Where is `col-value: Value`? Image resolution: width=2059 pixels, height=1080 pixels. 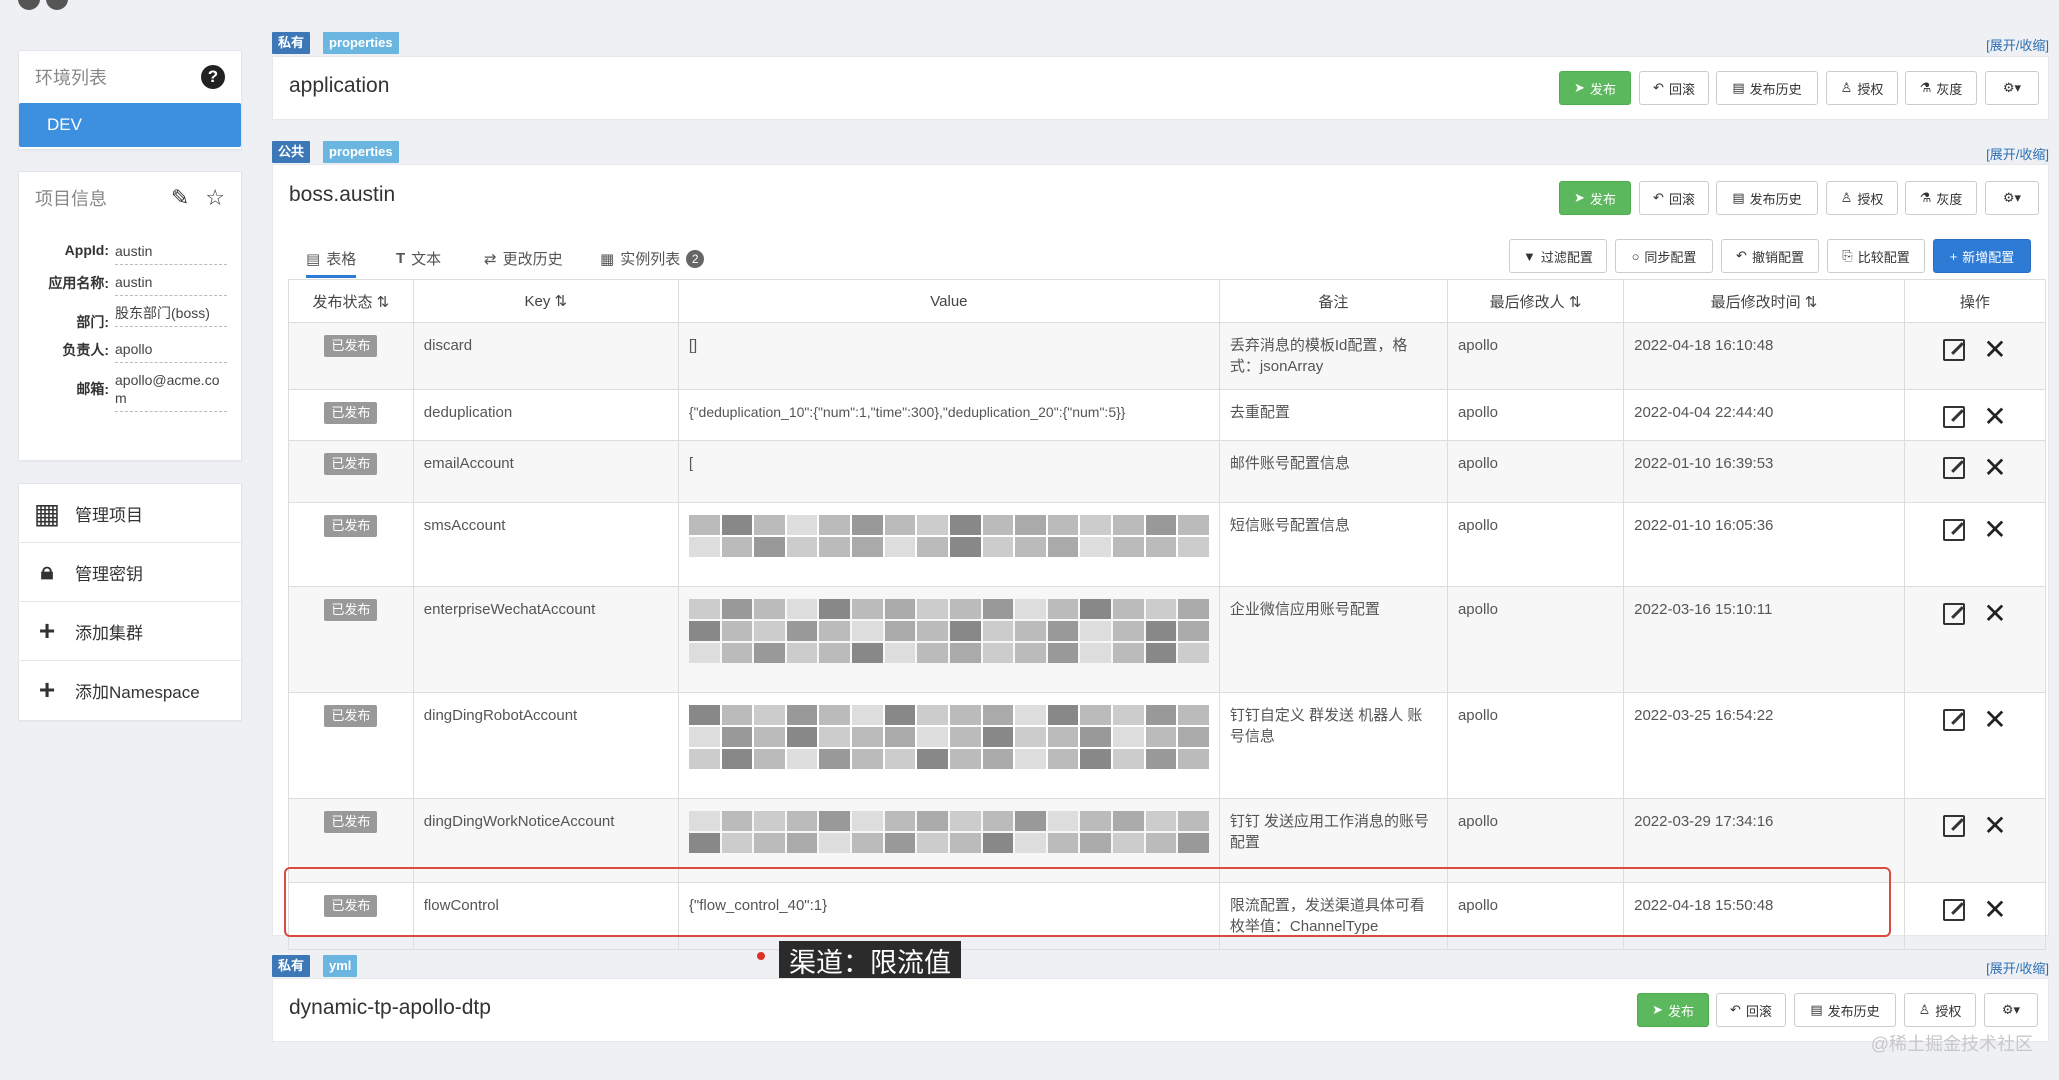 col-value: Value is located at coordinates (948, 301).